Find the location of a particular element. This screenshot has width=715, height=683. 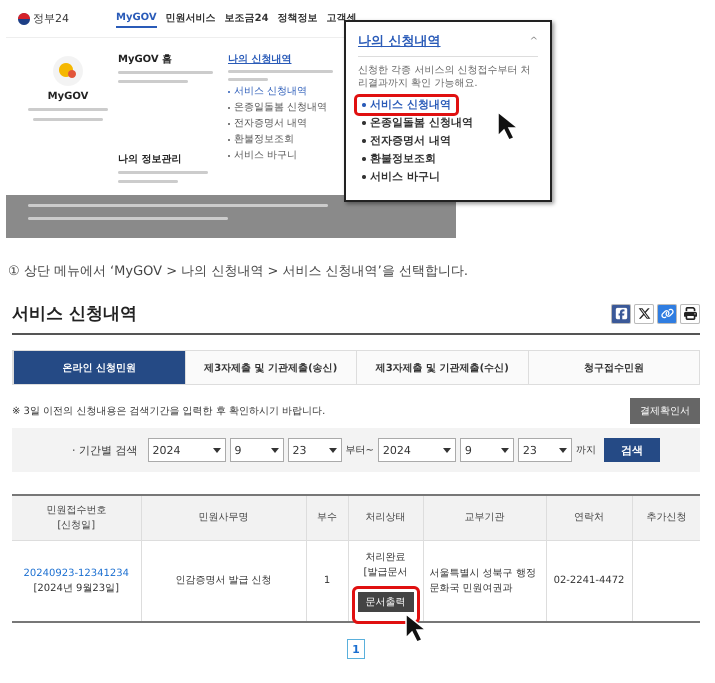

tab: 제3자제출 및 기관제출(송신) is located at coordinates (270, 367).